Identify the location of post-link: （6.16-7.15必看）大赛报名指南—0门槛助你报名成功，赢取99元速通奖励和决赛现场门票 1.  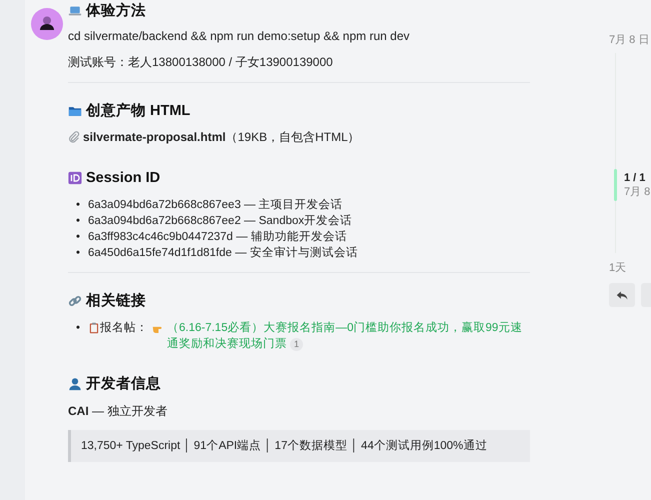
(348, 336).